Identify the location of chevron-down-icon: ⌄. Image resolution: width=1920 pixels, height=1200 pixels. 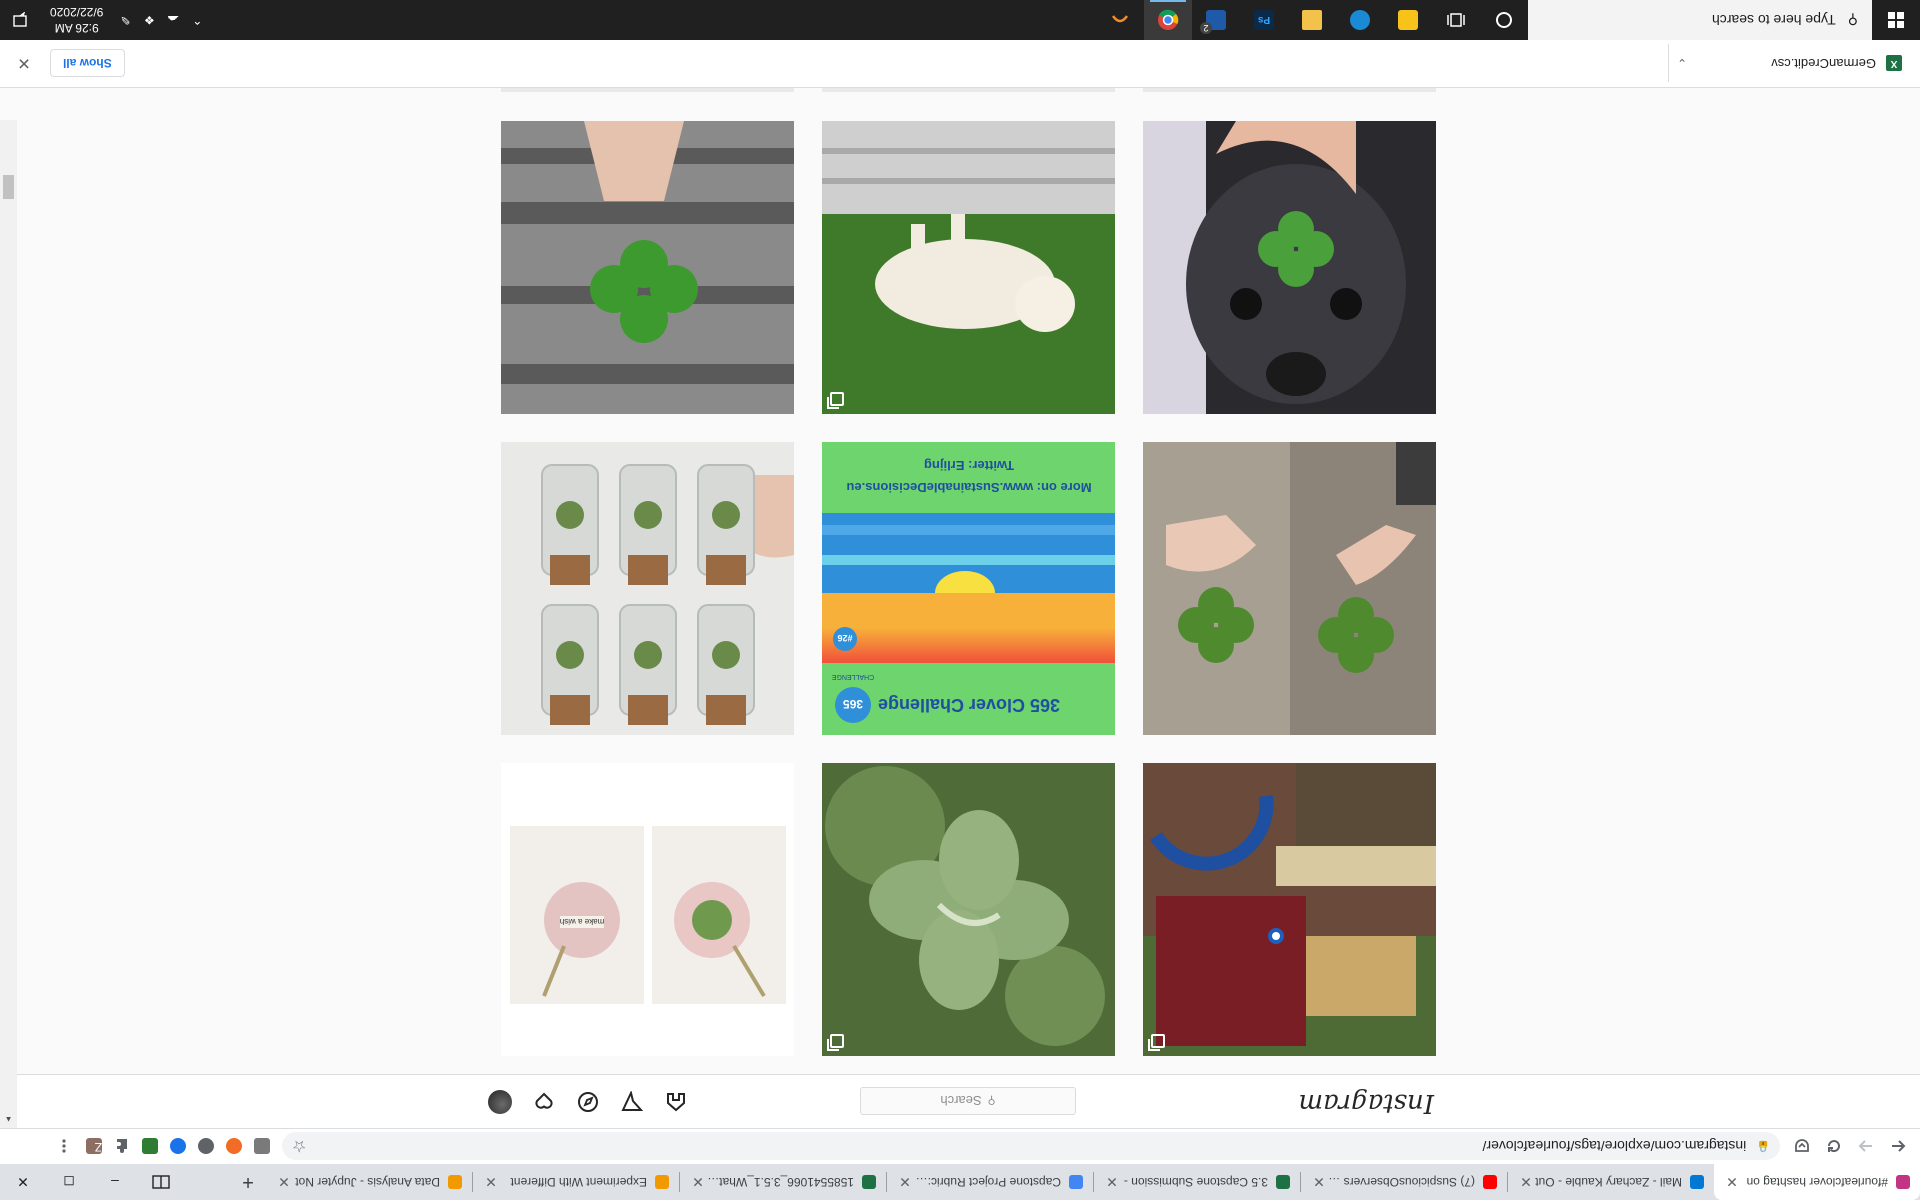
(1682, 64).